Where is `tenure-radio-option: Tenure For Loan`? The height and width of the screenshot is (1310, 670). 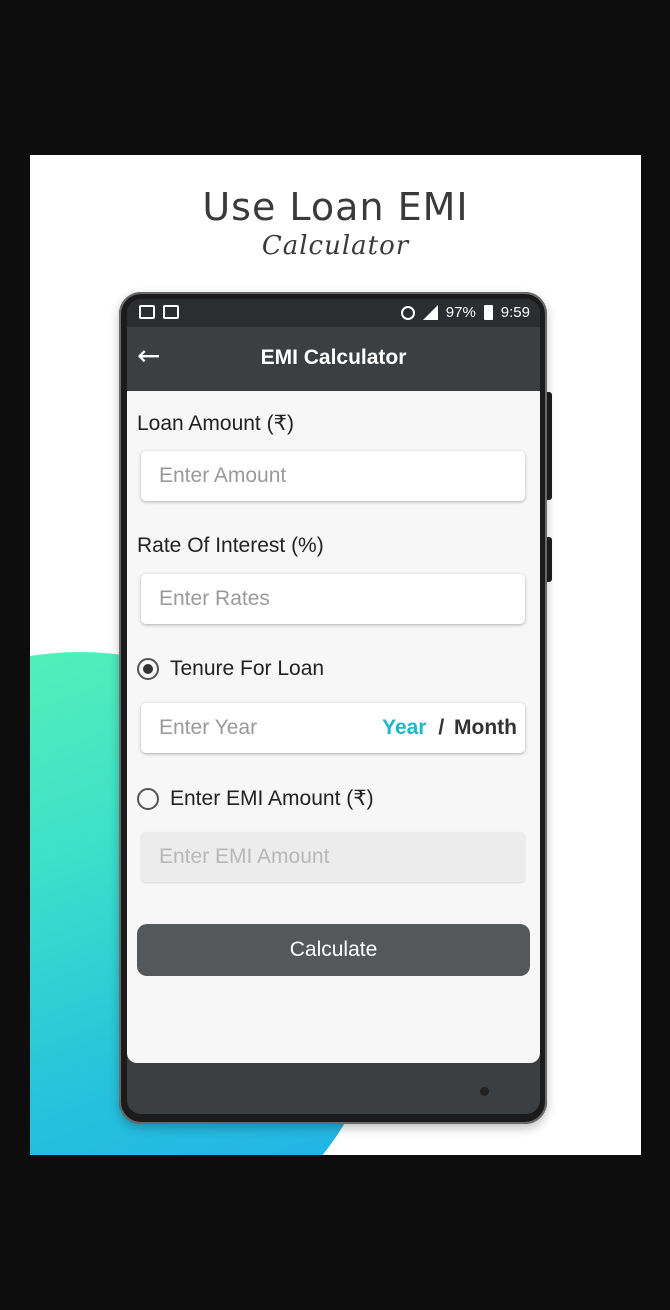
tenure-radio-option: Tenure For Loan is located at coordinates (230, 669).